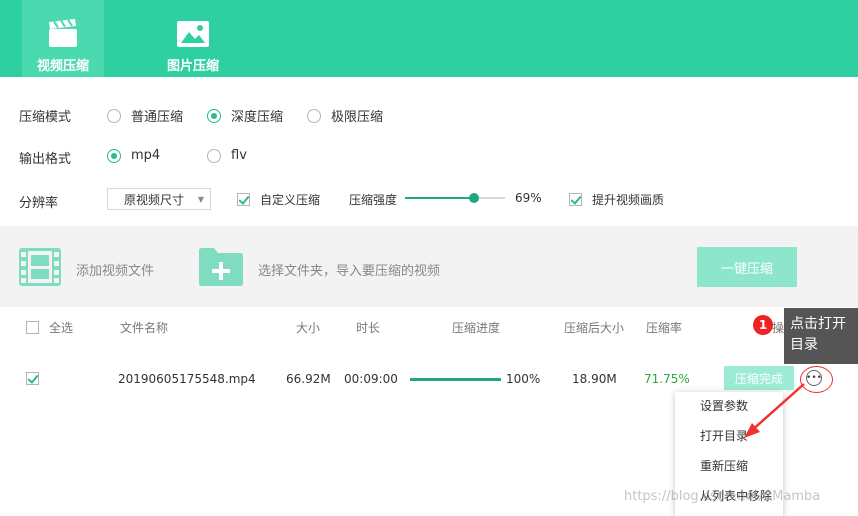 The width and height of the screenshot is (858, 516). I want to click on annotation-badge: 1, so click(763, 325).